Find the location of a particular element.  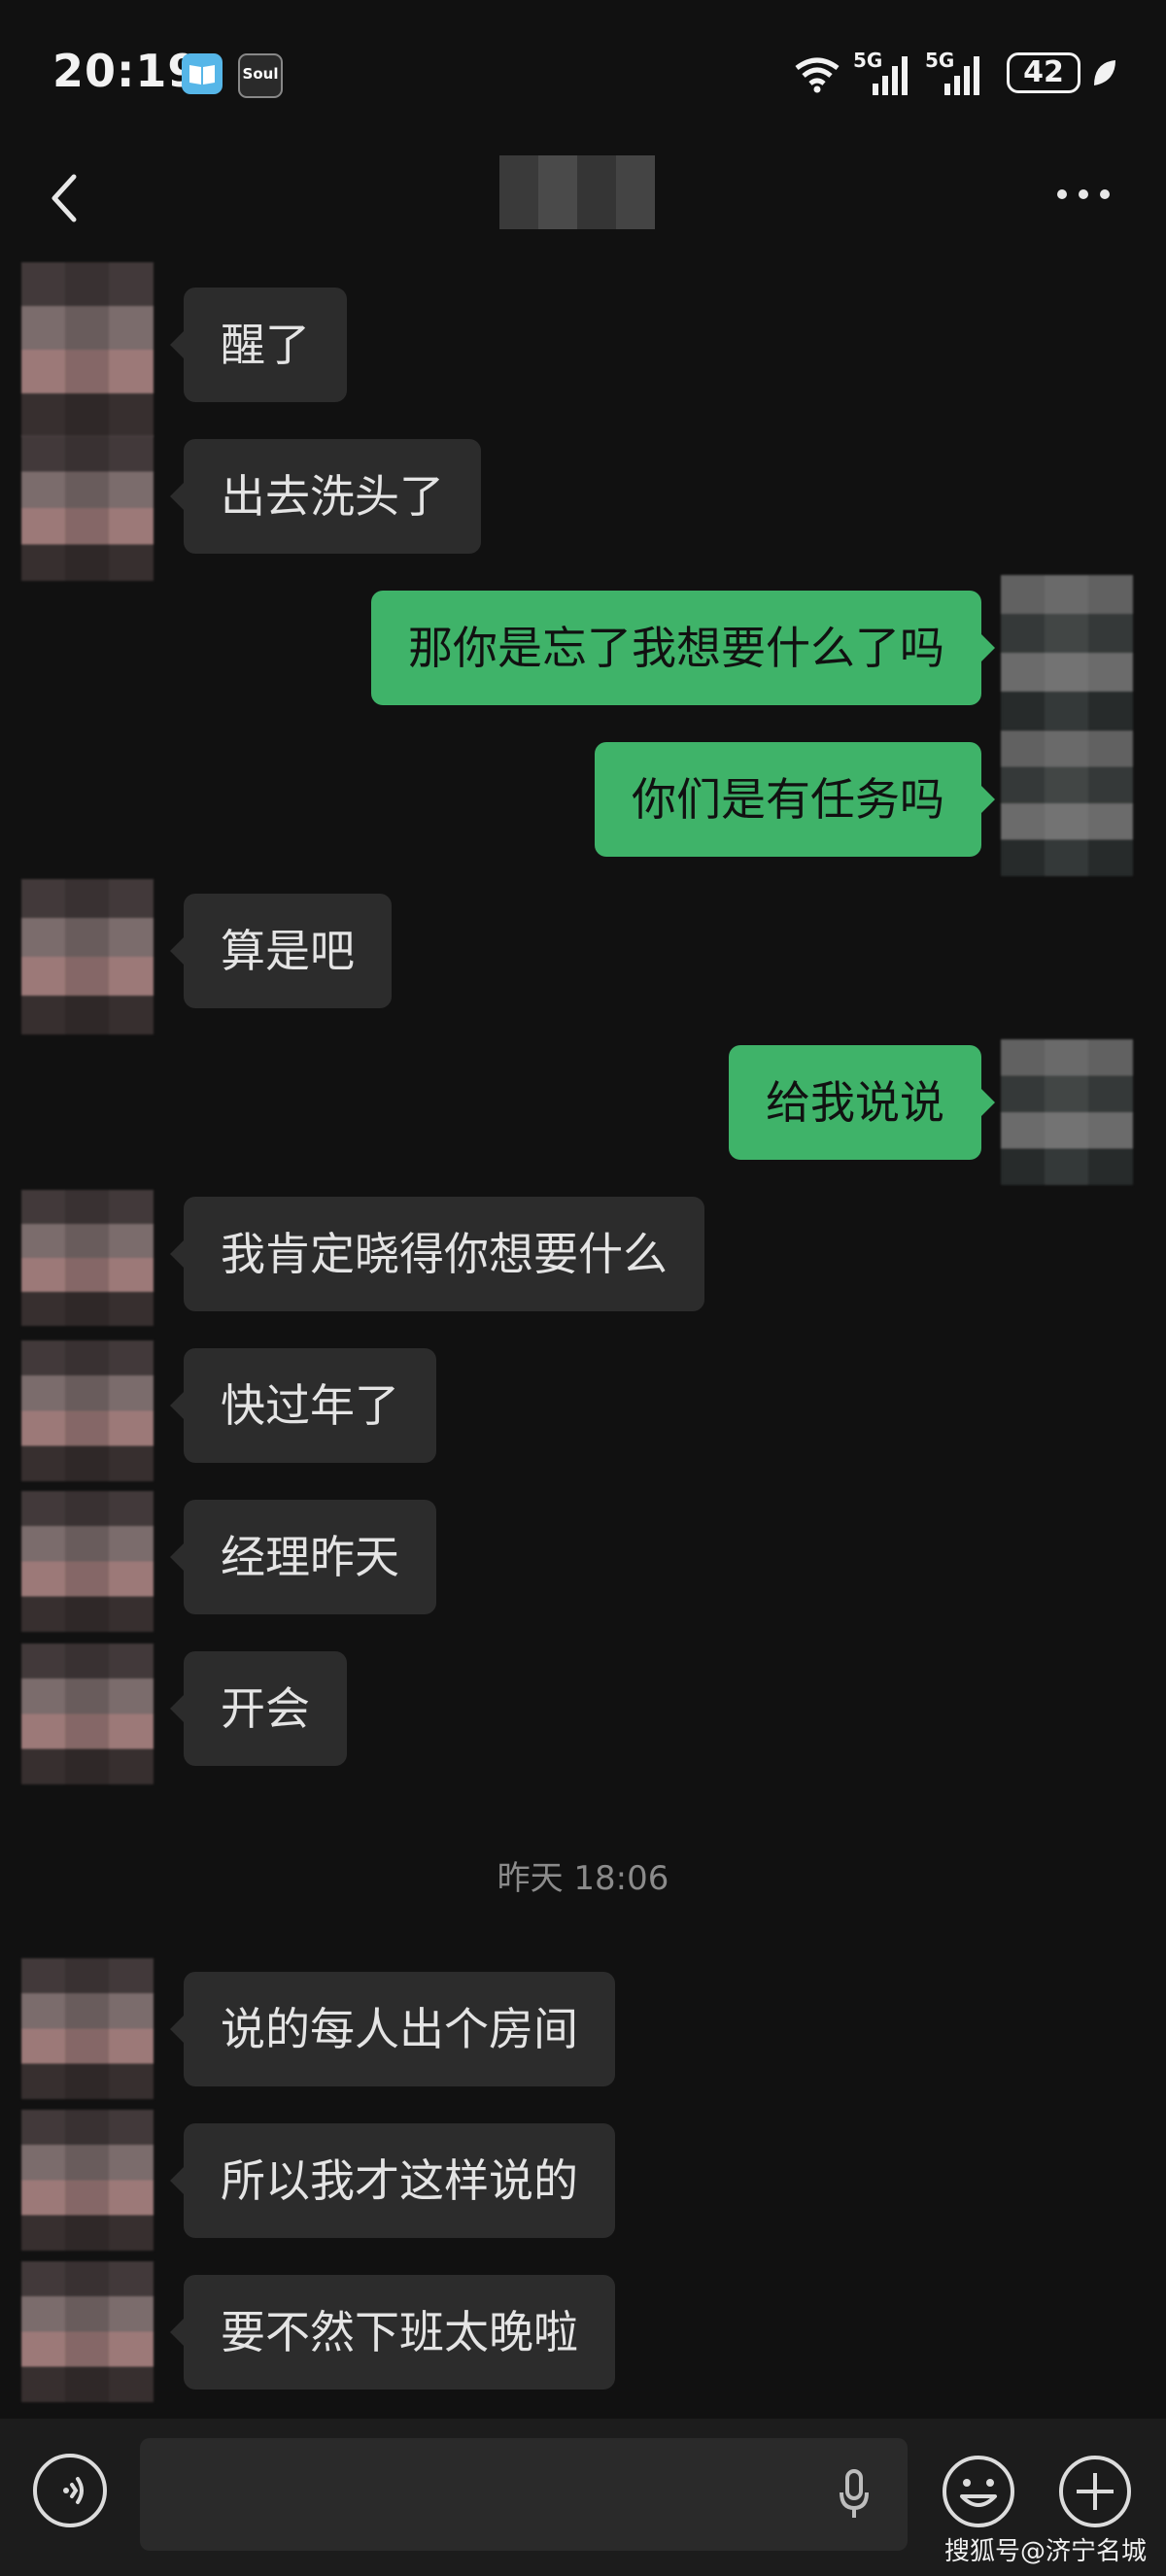

message-bubble-outgoing: 给我说说 is located at coordinates (862, 1102).